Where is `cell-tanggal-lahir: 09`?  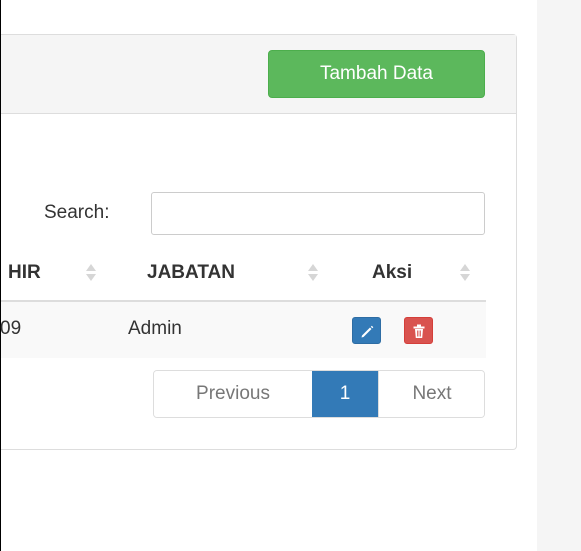
cell-tanggal-lahir: 09 is located at coordinates (11, 328).